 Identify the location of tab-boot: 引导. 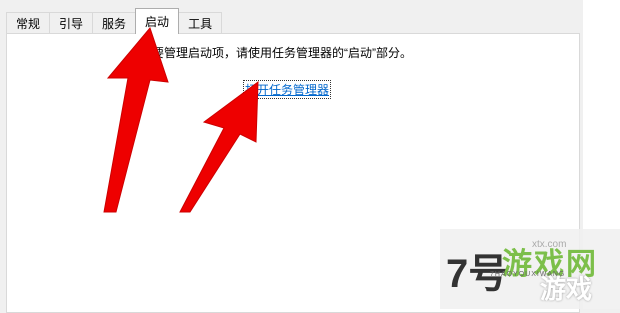
(71, 23).